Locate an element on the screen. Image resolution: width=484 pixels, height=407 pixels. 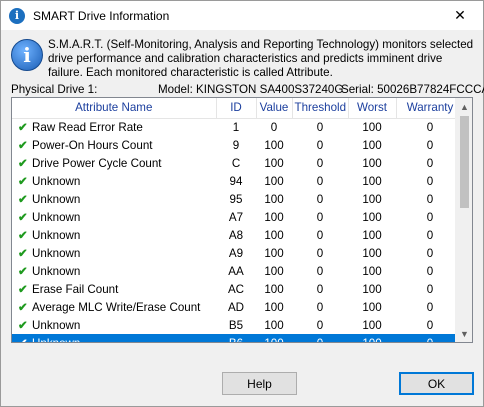
column-header-attribute-name: Attribute Name is located at coordinates (114, 108).